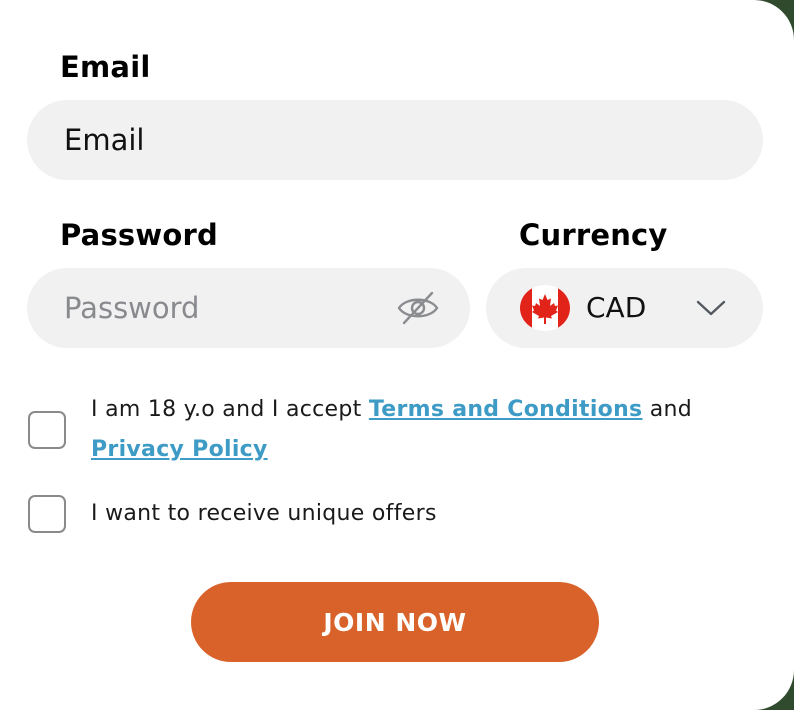 This screenshot has width=794, height=710. Describe the element at coordinates (545, 308) in the screenshot. I see `canada-flag-icon` at that location.